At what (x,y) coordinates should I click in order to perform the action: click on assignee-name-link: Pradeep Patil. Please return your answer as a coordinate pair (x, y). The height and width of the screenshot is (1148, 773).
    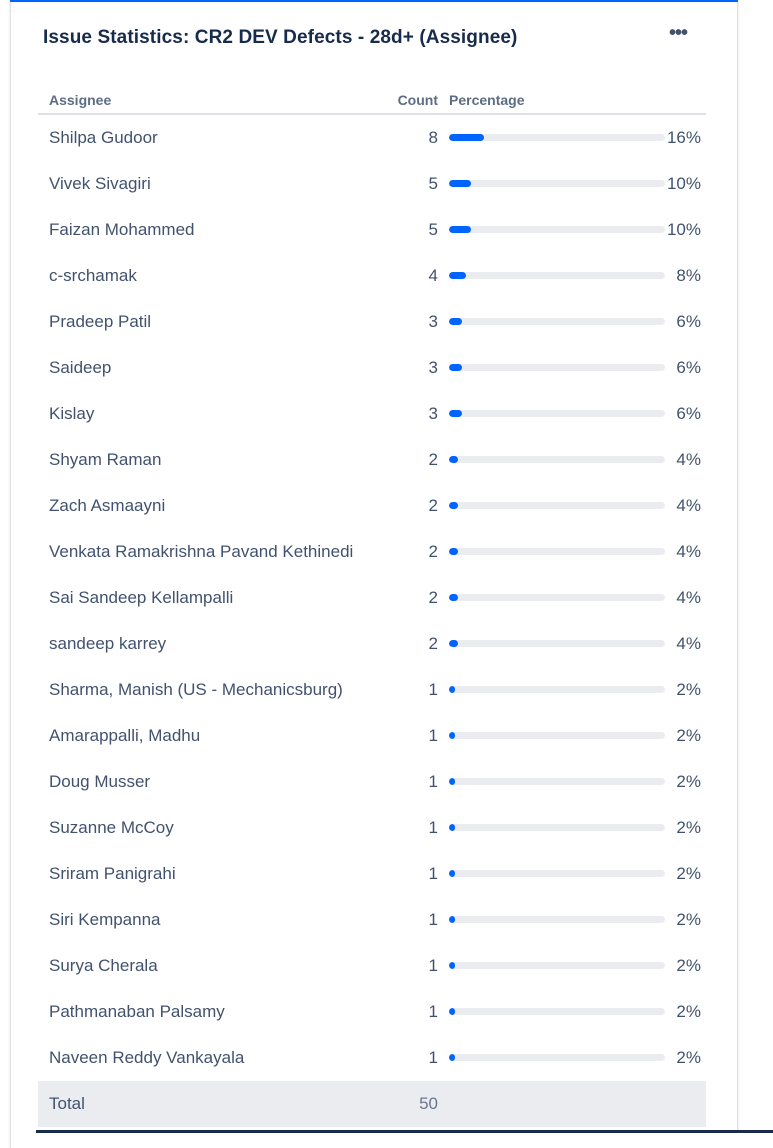
    Looking at the image, I should click on (205, 322).